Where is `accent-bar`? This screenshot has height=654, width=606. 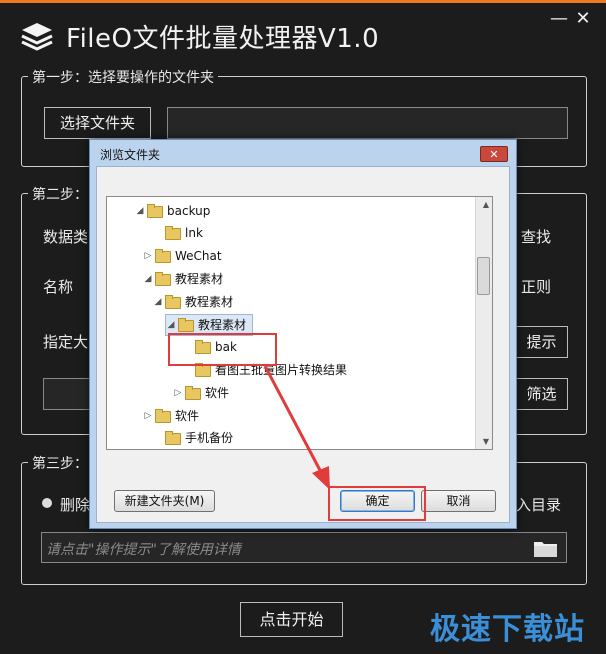
accent-bar is located at coordinates (303, 1).